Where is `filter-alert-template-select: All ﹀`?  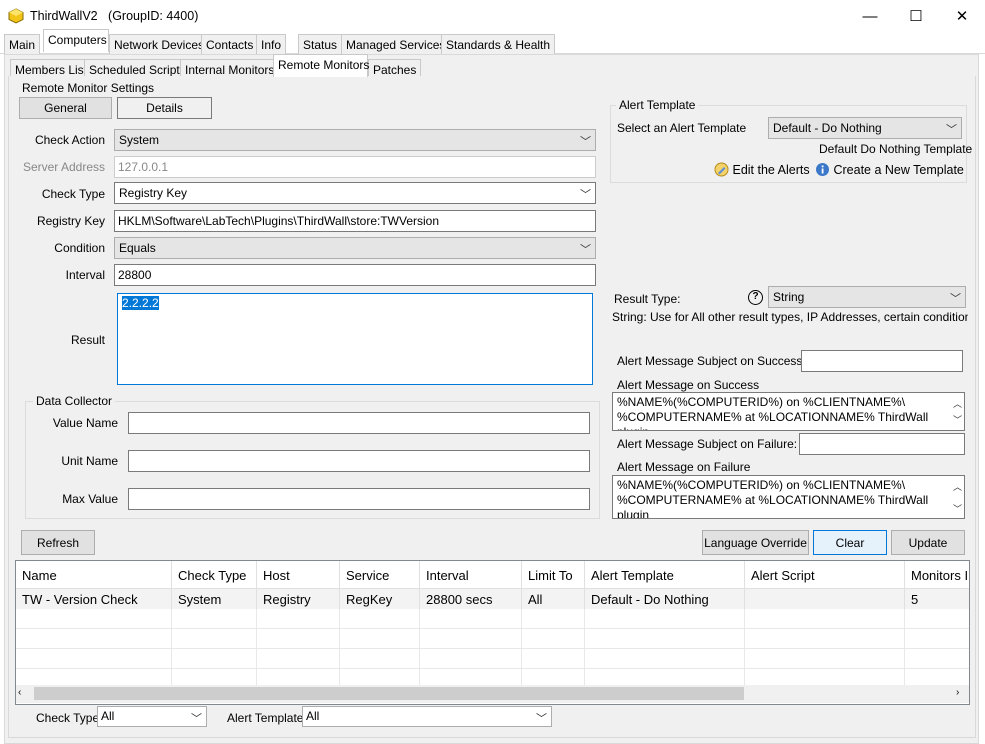
filter-alert-template-select: All ﹀ is located at coordinates (427, 716).